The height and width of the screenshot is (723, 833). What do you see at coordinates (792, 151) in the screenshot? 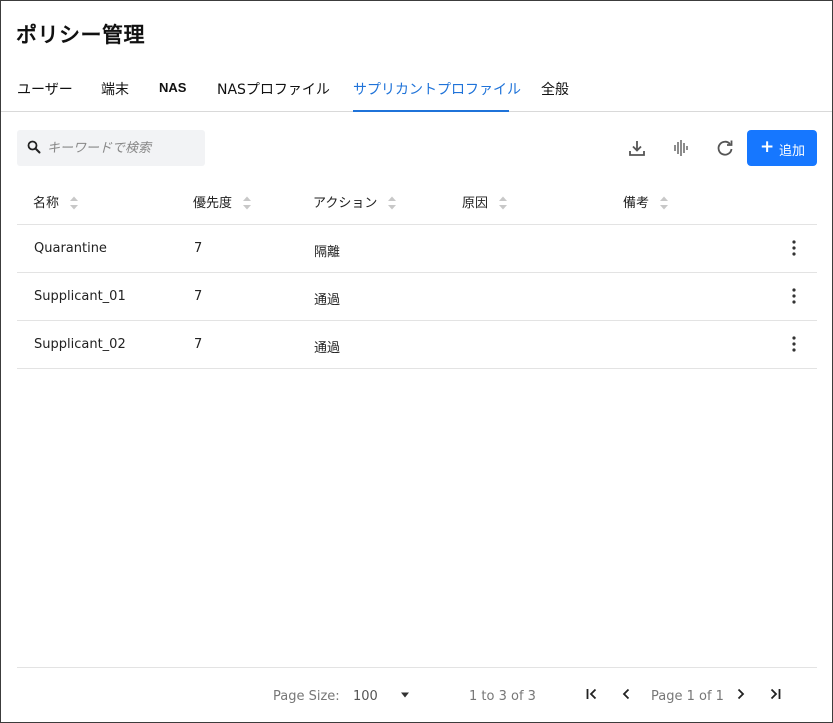
I see `add-button-label: 追加` at bounding box center [792, 151].